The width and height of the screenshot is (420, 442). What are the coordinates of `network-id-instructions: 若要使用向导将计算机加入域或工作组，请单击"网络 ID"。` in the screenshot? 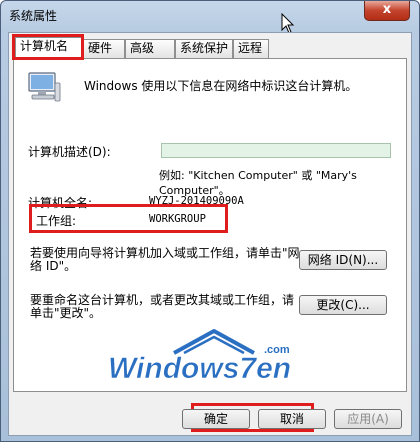 It's located at (165, 259).